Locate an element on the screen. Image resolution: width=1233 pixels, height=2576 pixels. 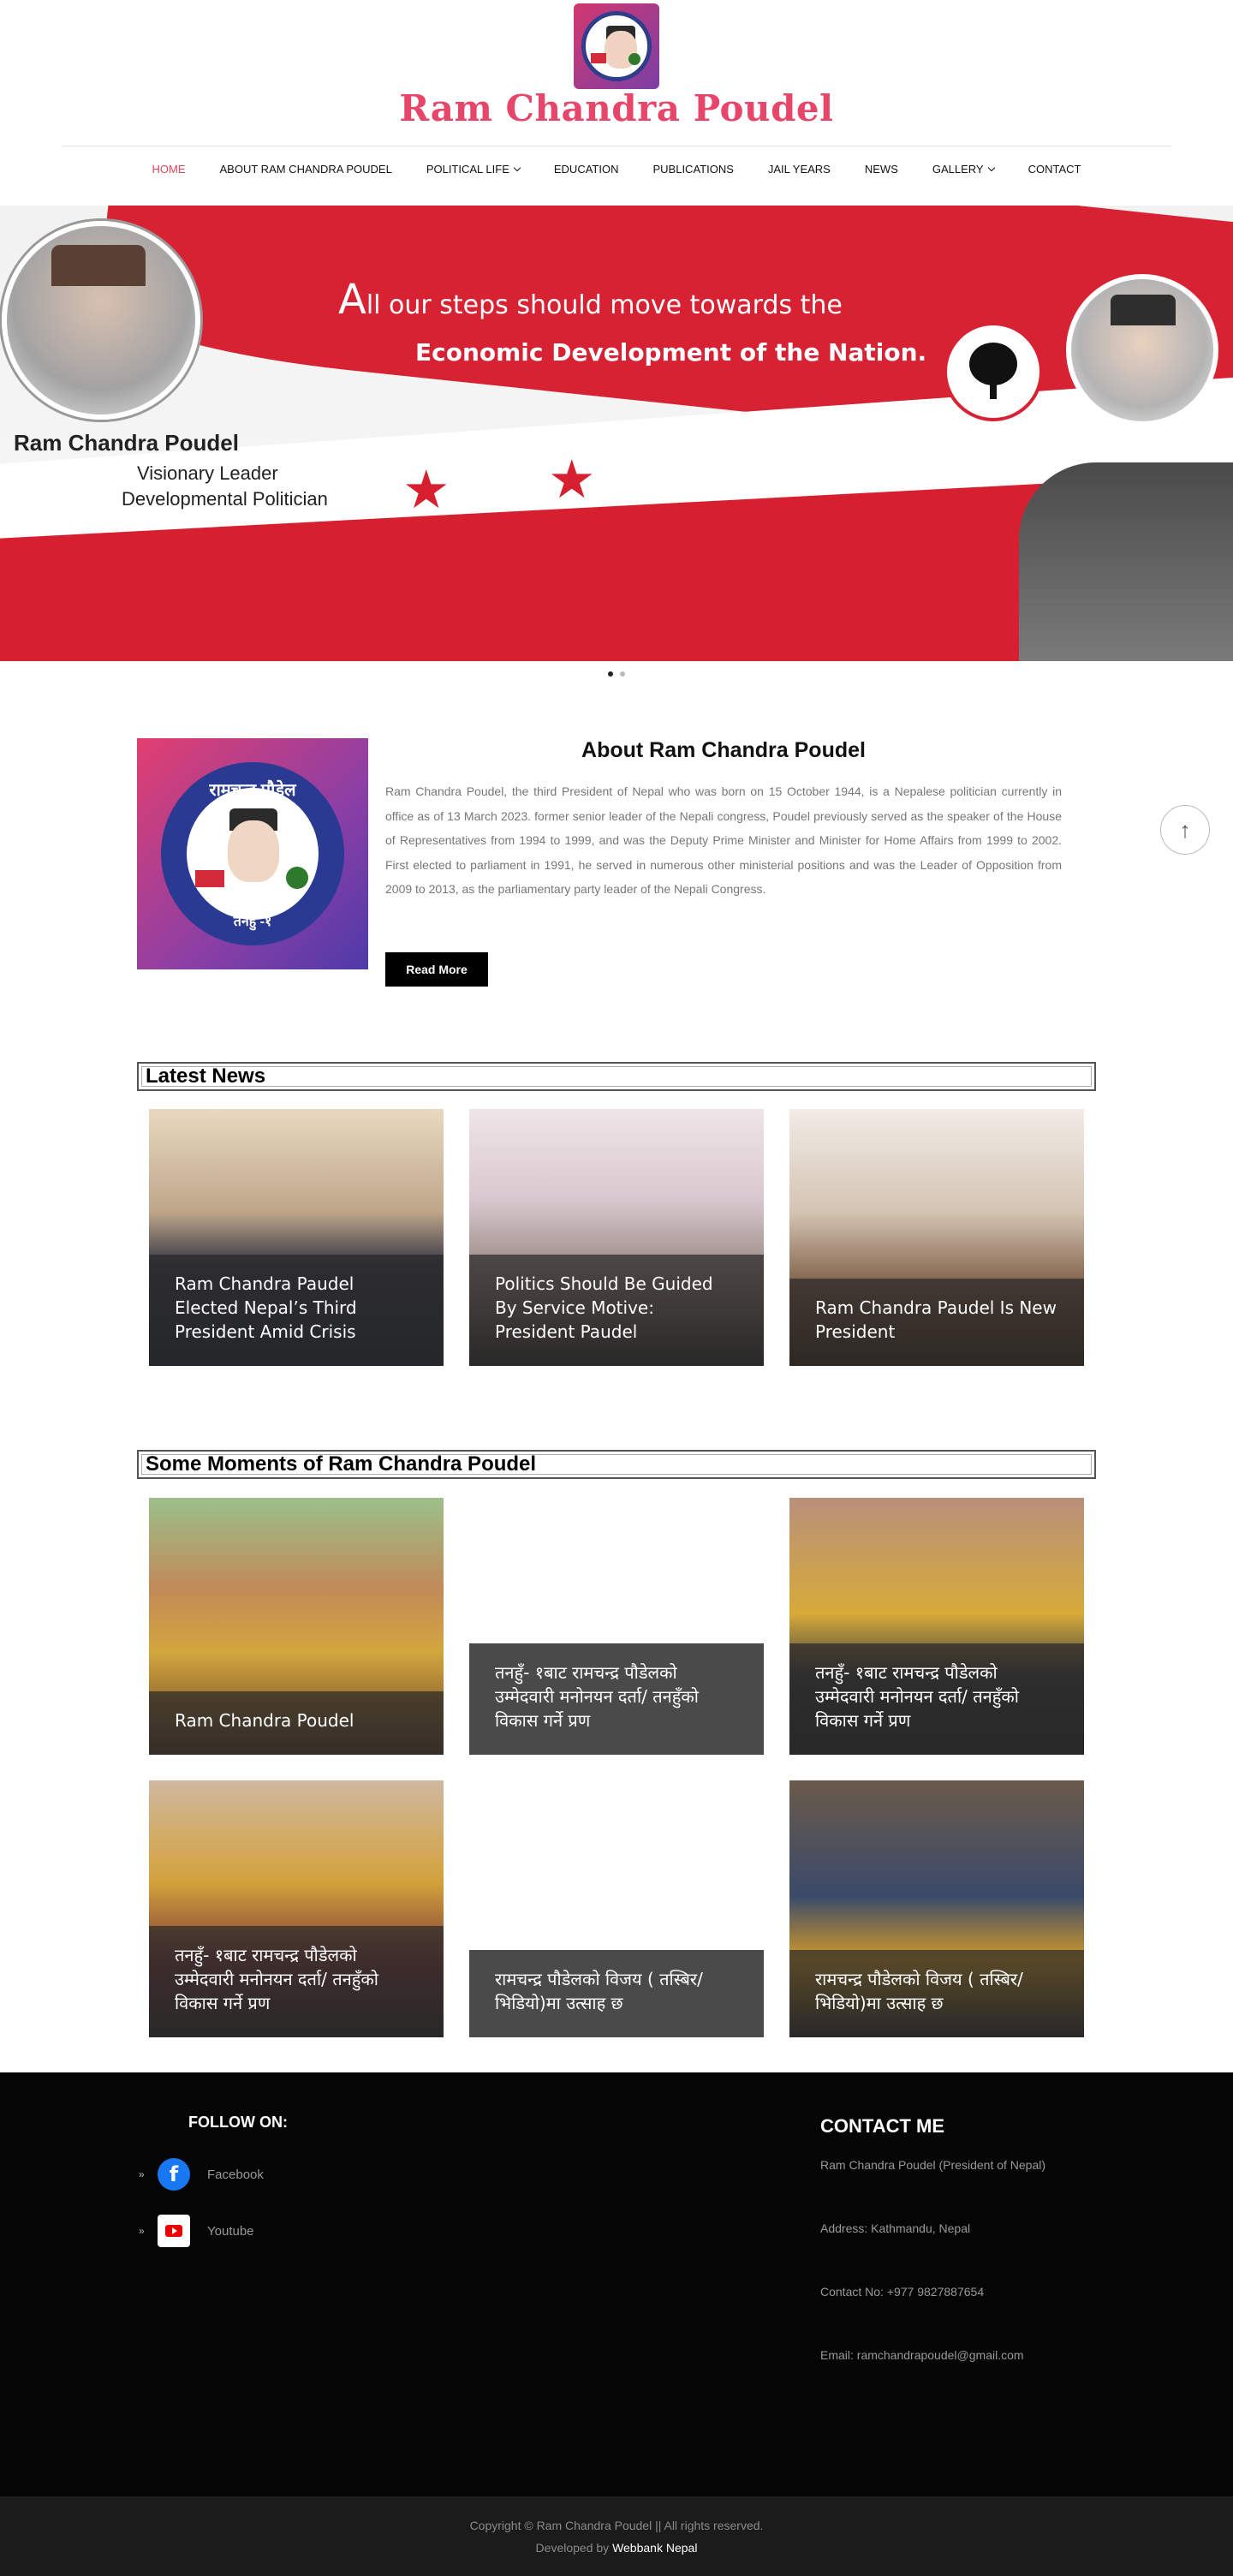
logo-emblem is located at coordinates (616, 46).